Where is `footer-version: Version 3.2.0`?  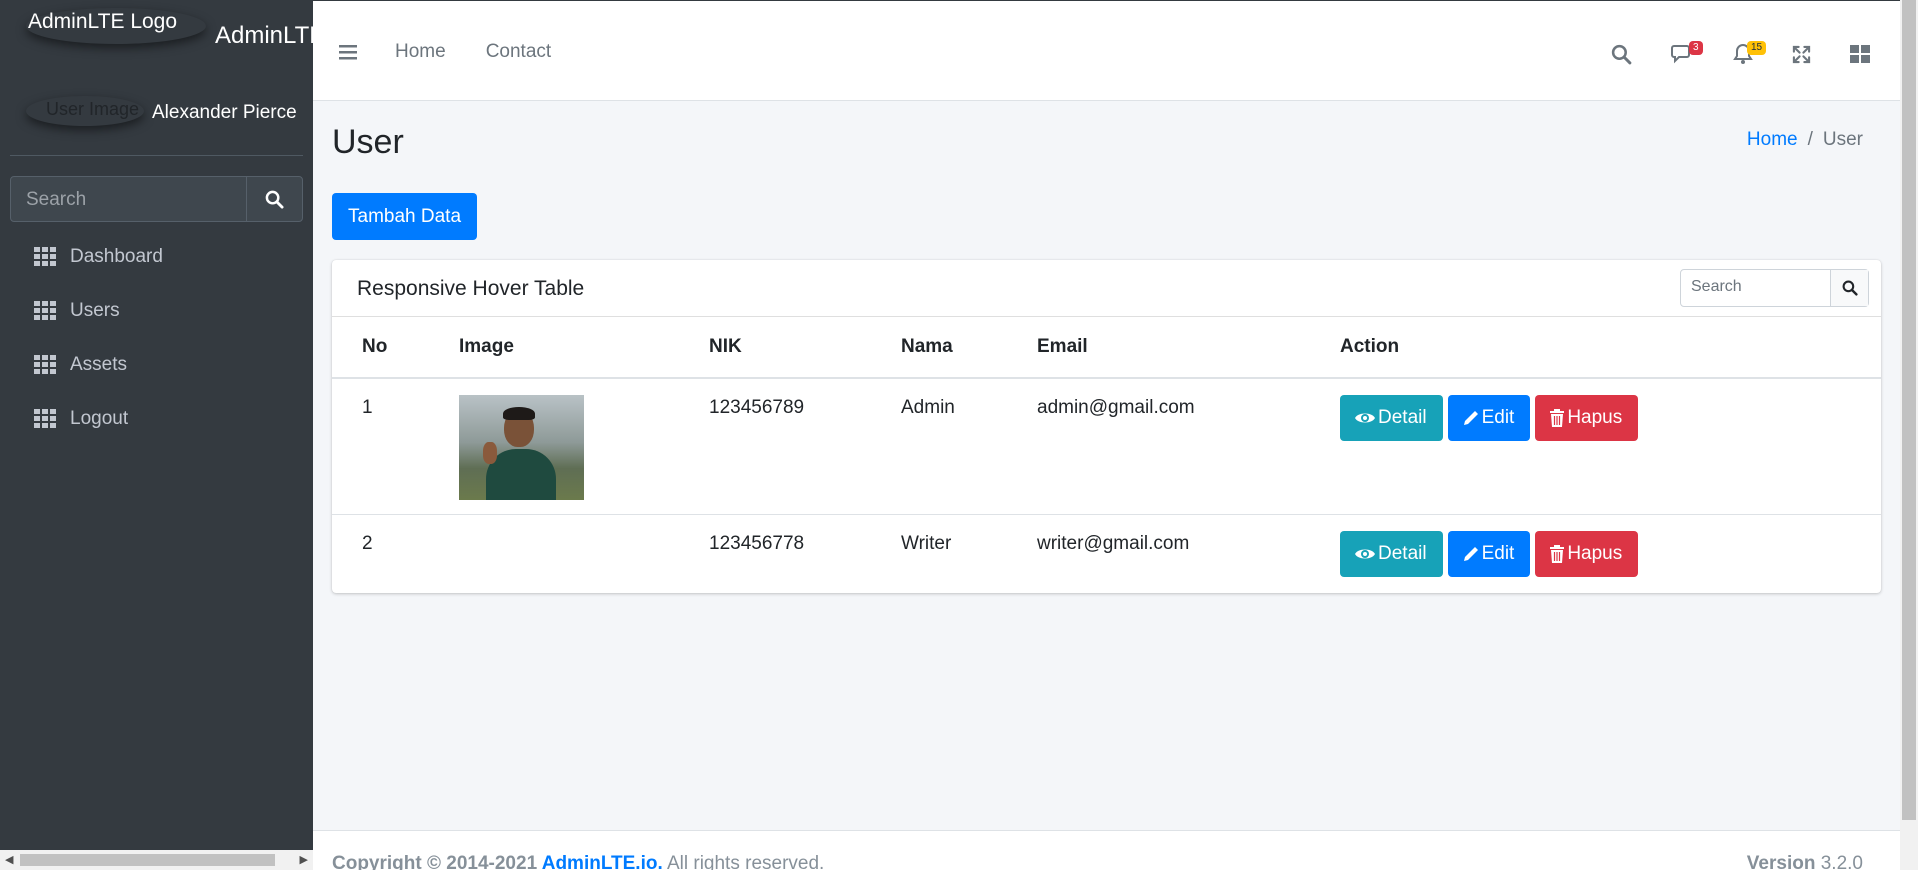
footer-version: Version 3.2.0 is located at coordinates (1805, 861).